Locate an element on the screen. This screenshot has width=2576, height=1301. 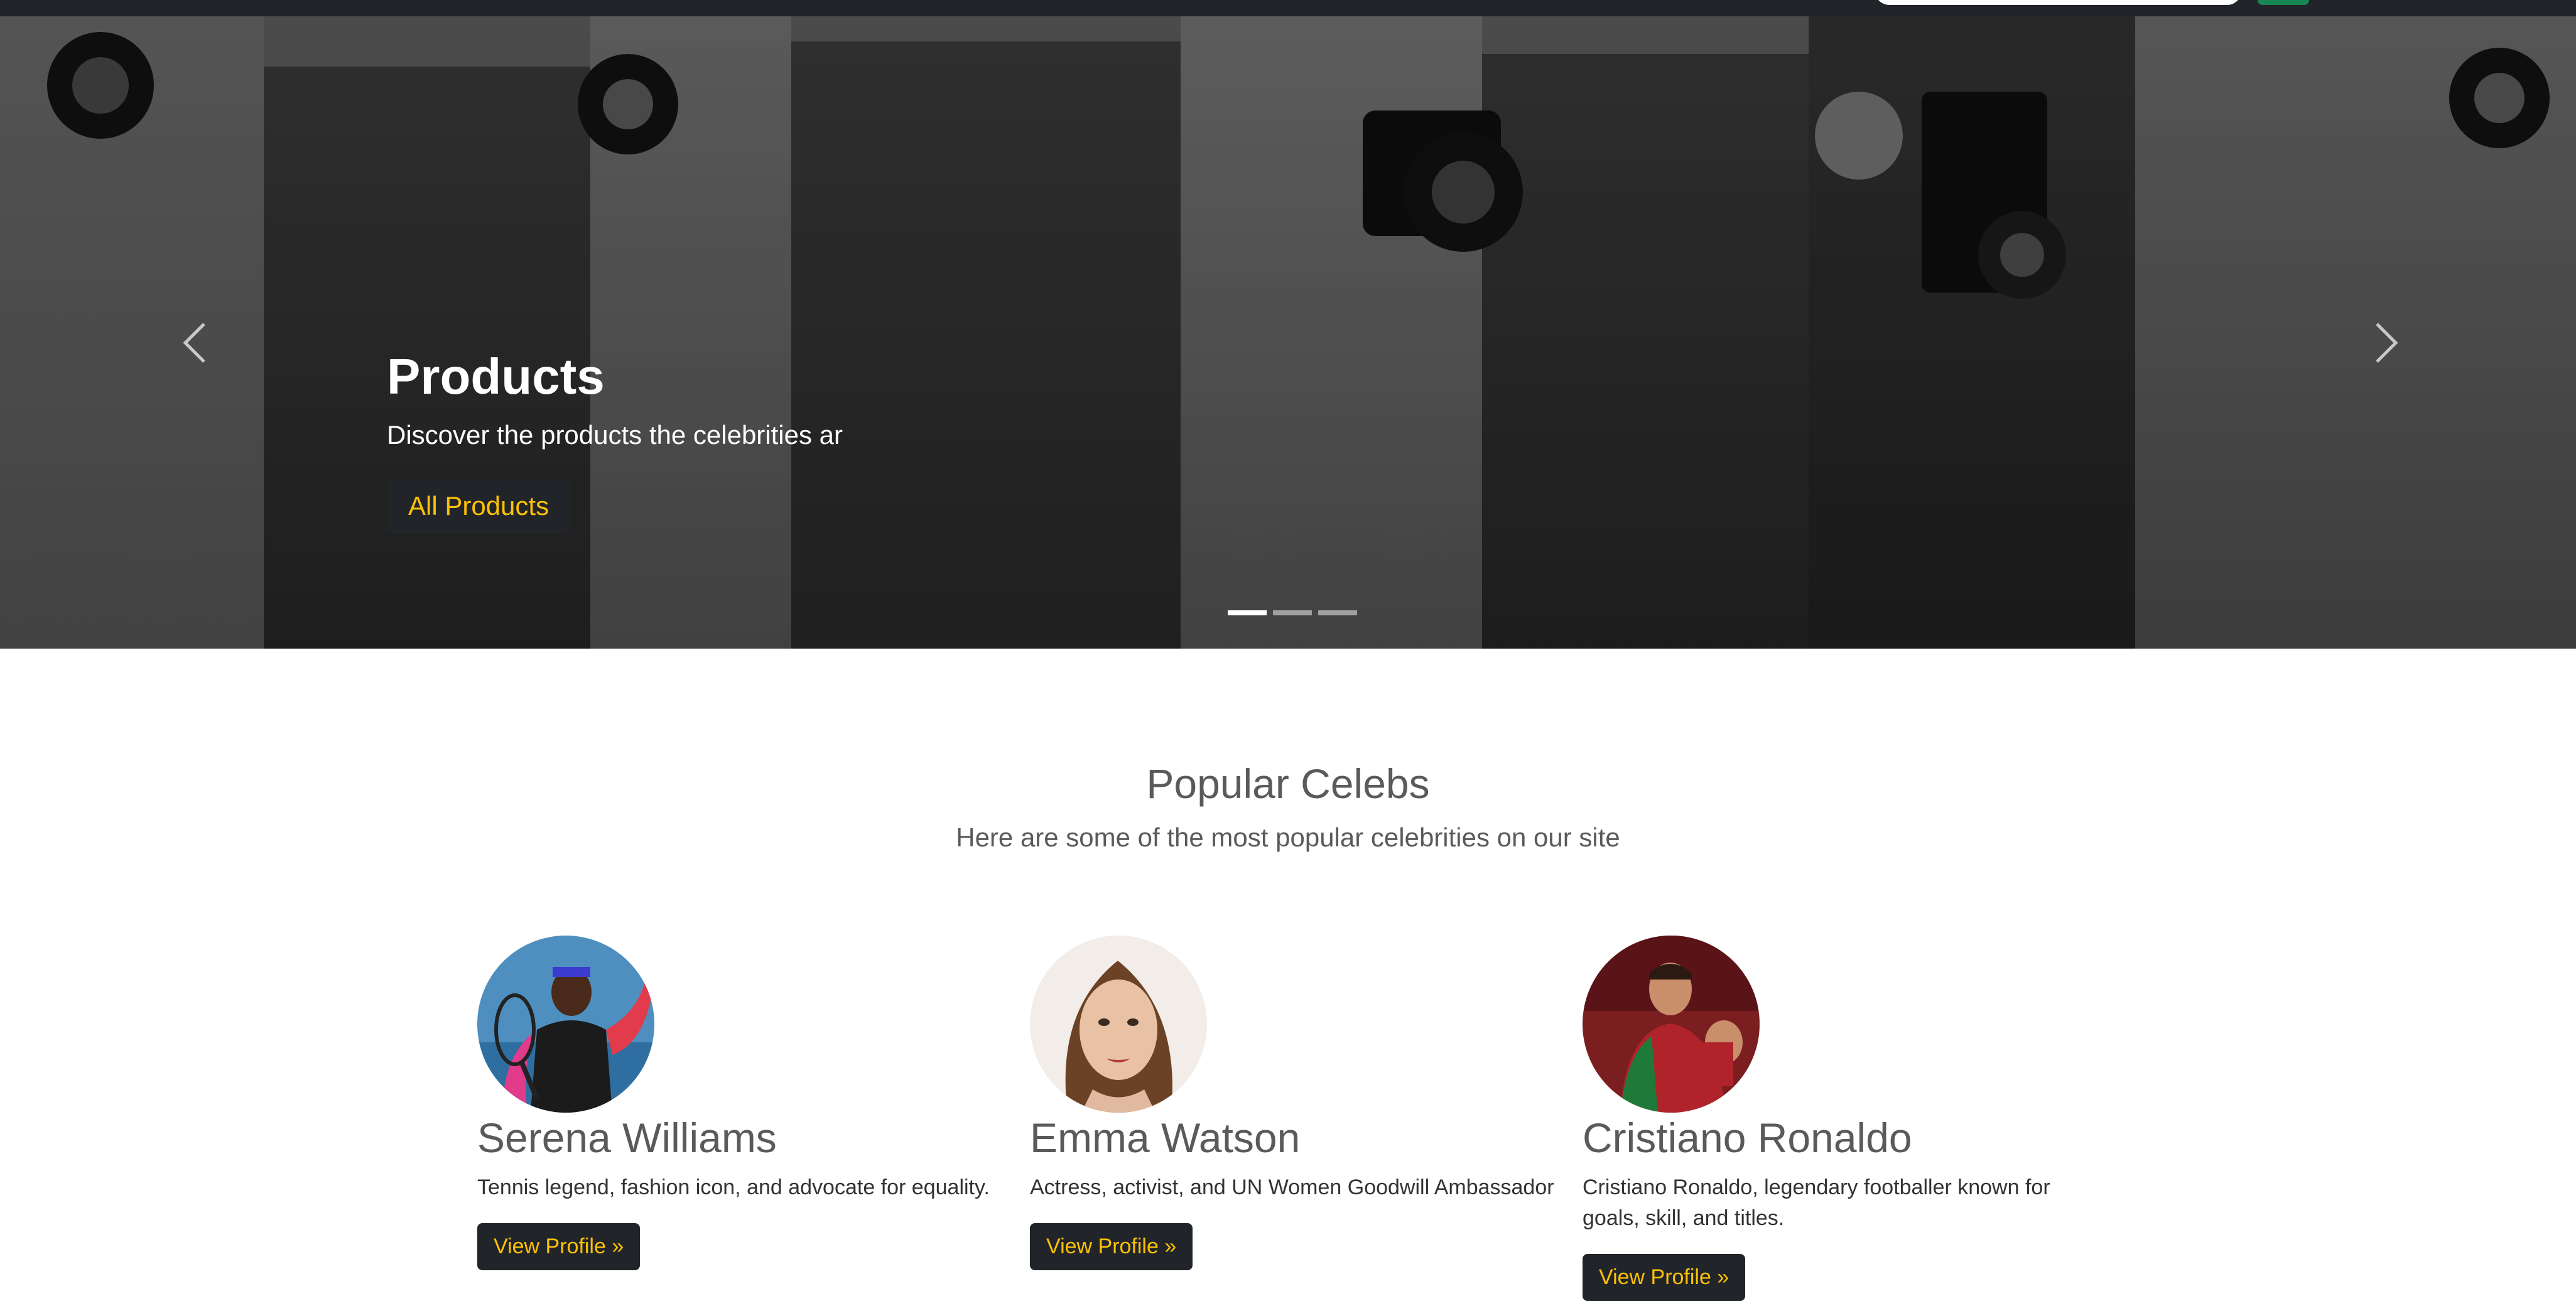
celeb-name: Serena Williams is located at coordinates (627, 1138).